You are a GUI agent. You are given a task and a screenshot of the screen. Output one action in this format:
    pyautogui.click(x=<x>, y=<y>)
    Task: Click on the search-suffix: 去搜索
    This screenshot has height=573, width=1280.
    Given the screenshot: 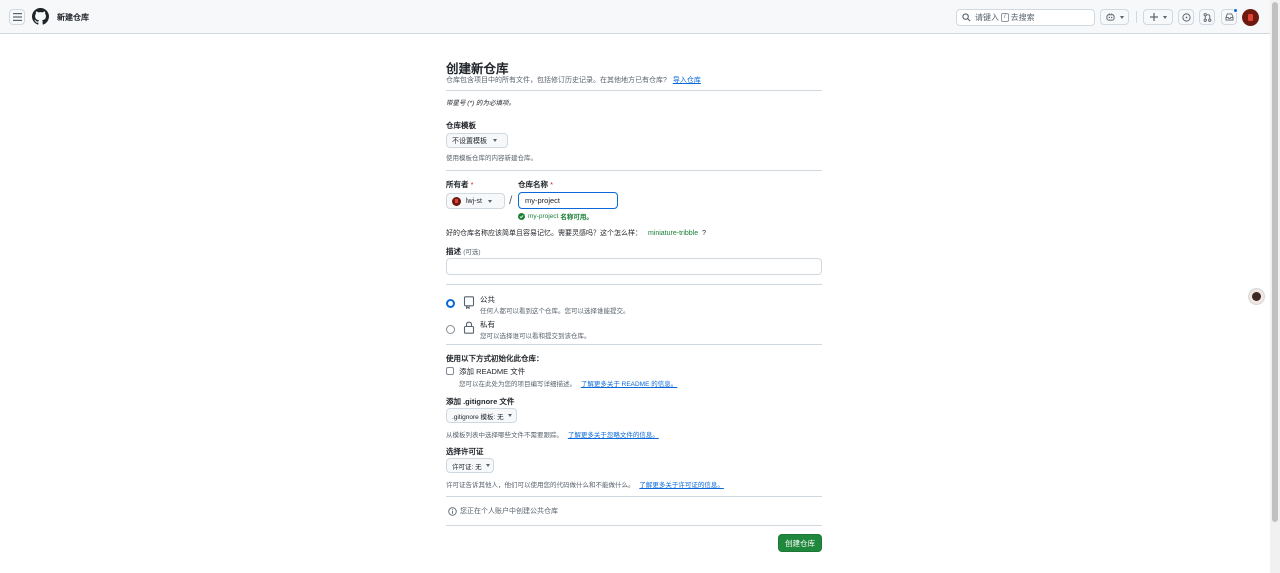 What is the action you would take?
    pyautogui.click(x=1022, y=17)
    